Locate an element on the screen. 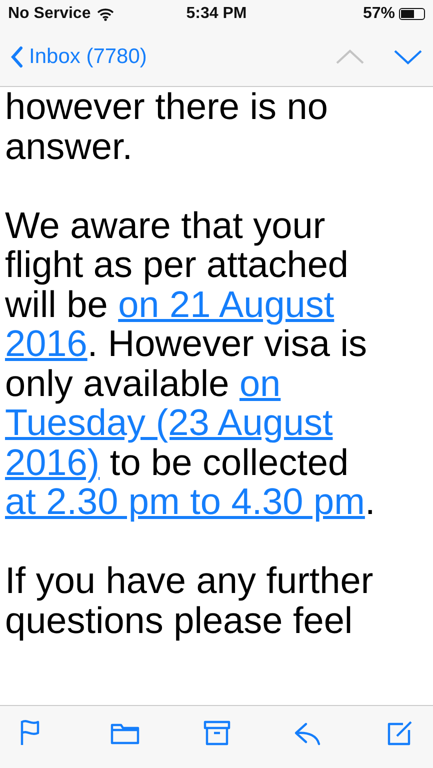 Image resolution: width=433 pixels, height=768 pixels. back-button: Inbox (7780) is located at coordinates (78, 57).